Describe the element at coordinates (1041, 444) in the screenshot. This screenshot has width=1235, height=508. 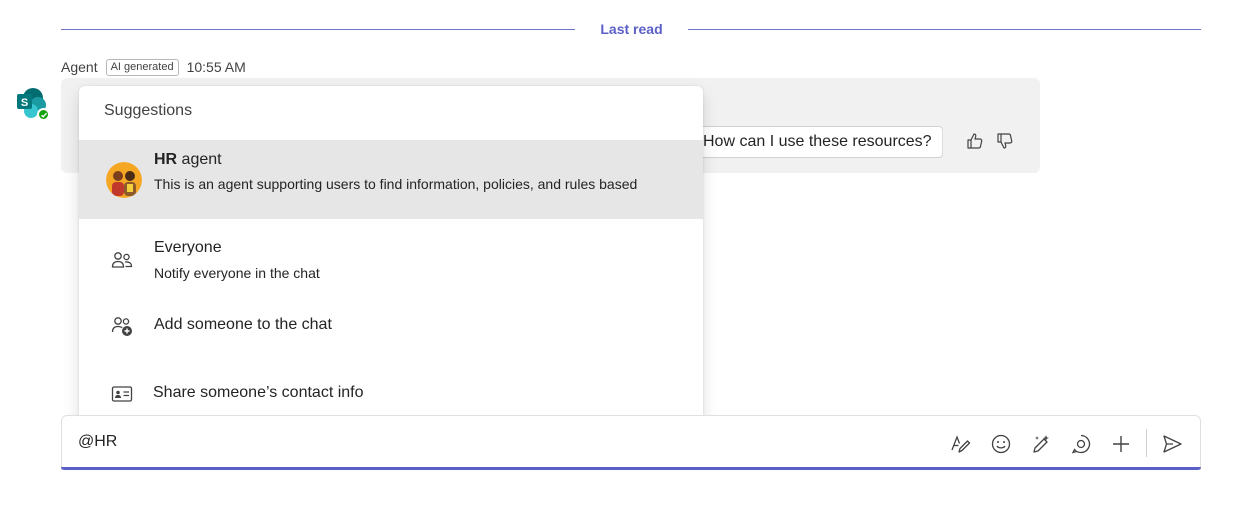
I see `copilot-draw-icon` at that location.